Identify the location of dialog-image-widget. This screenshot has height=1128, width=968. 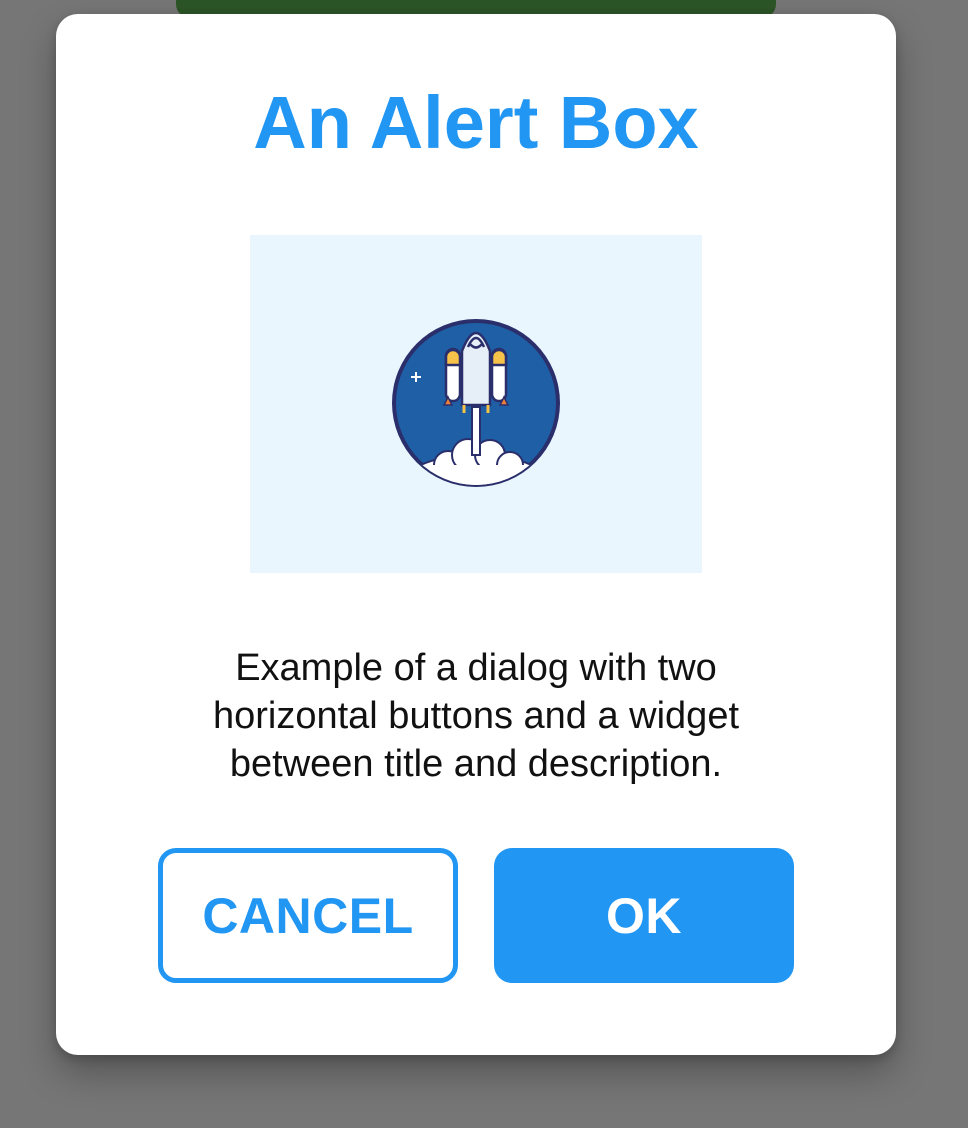
(476, 404).